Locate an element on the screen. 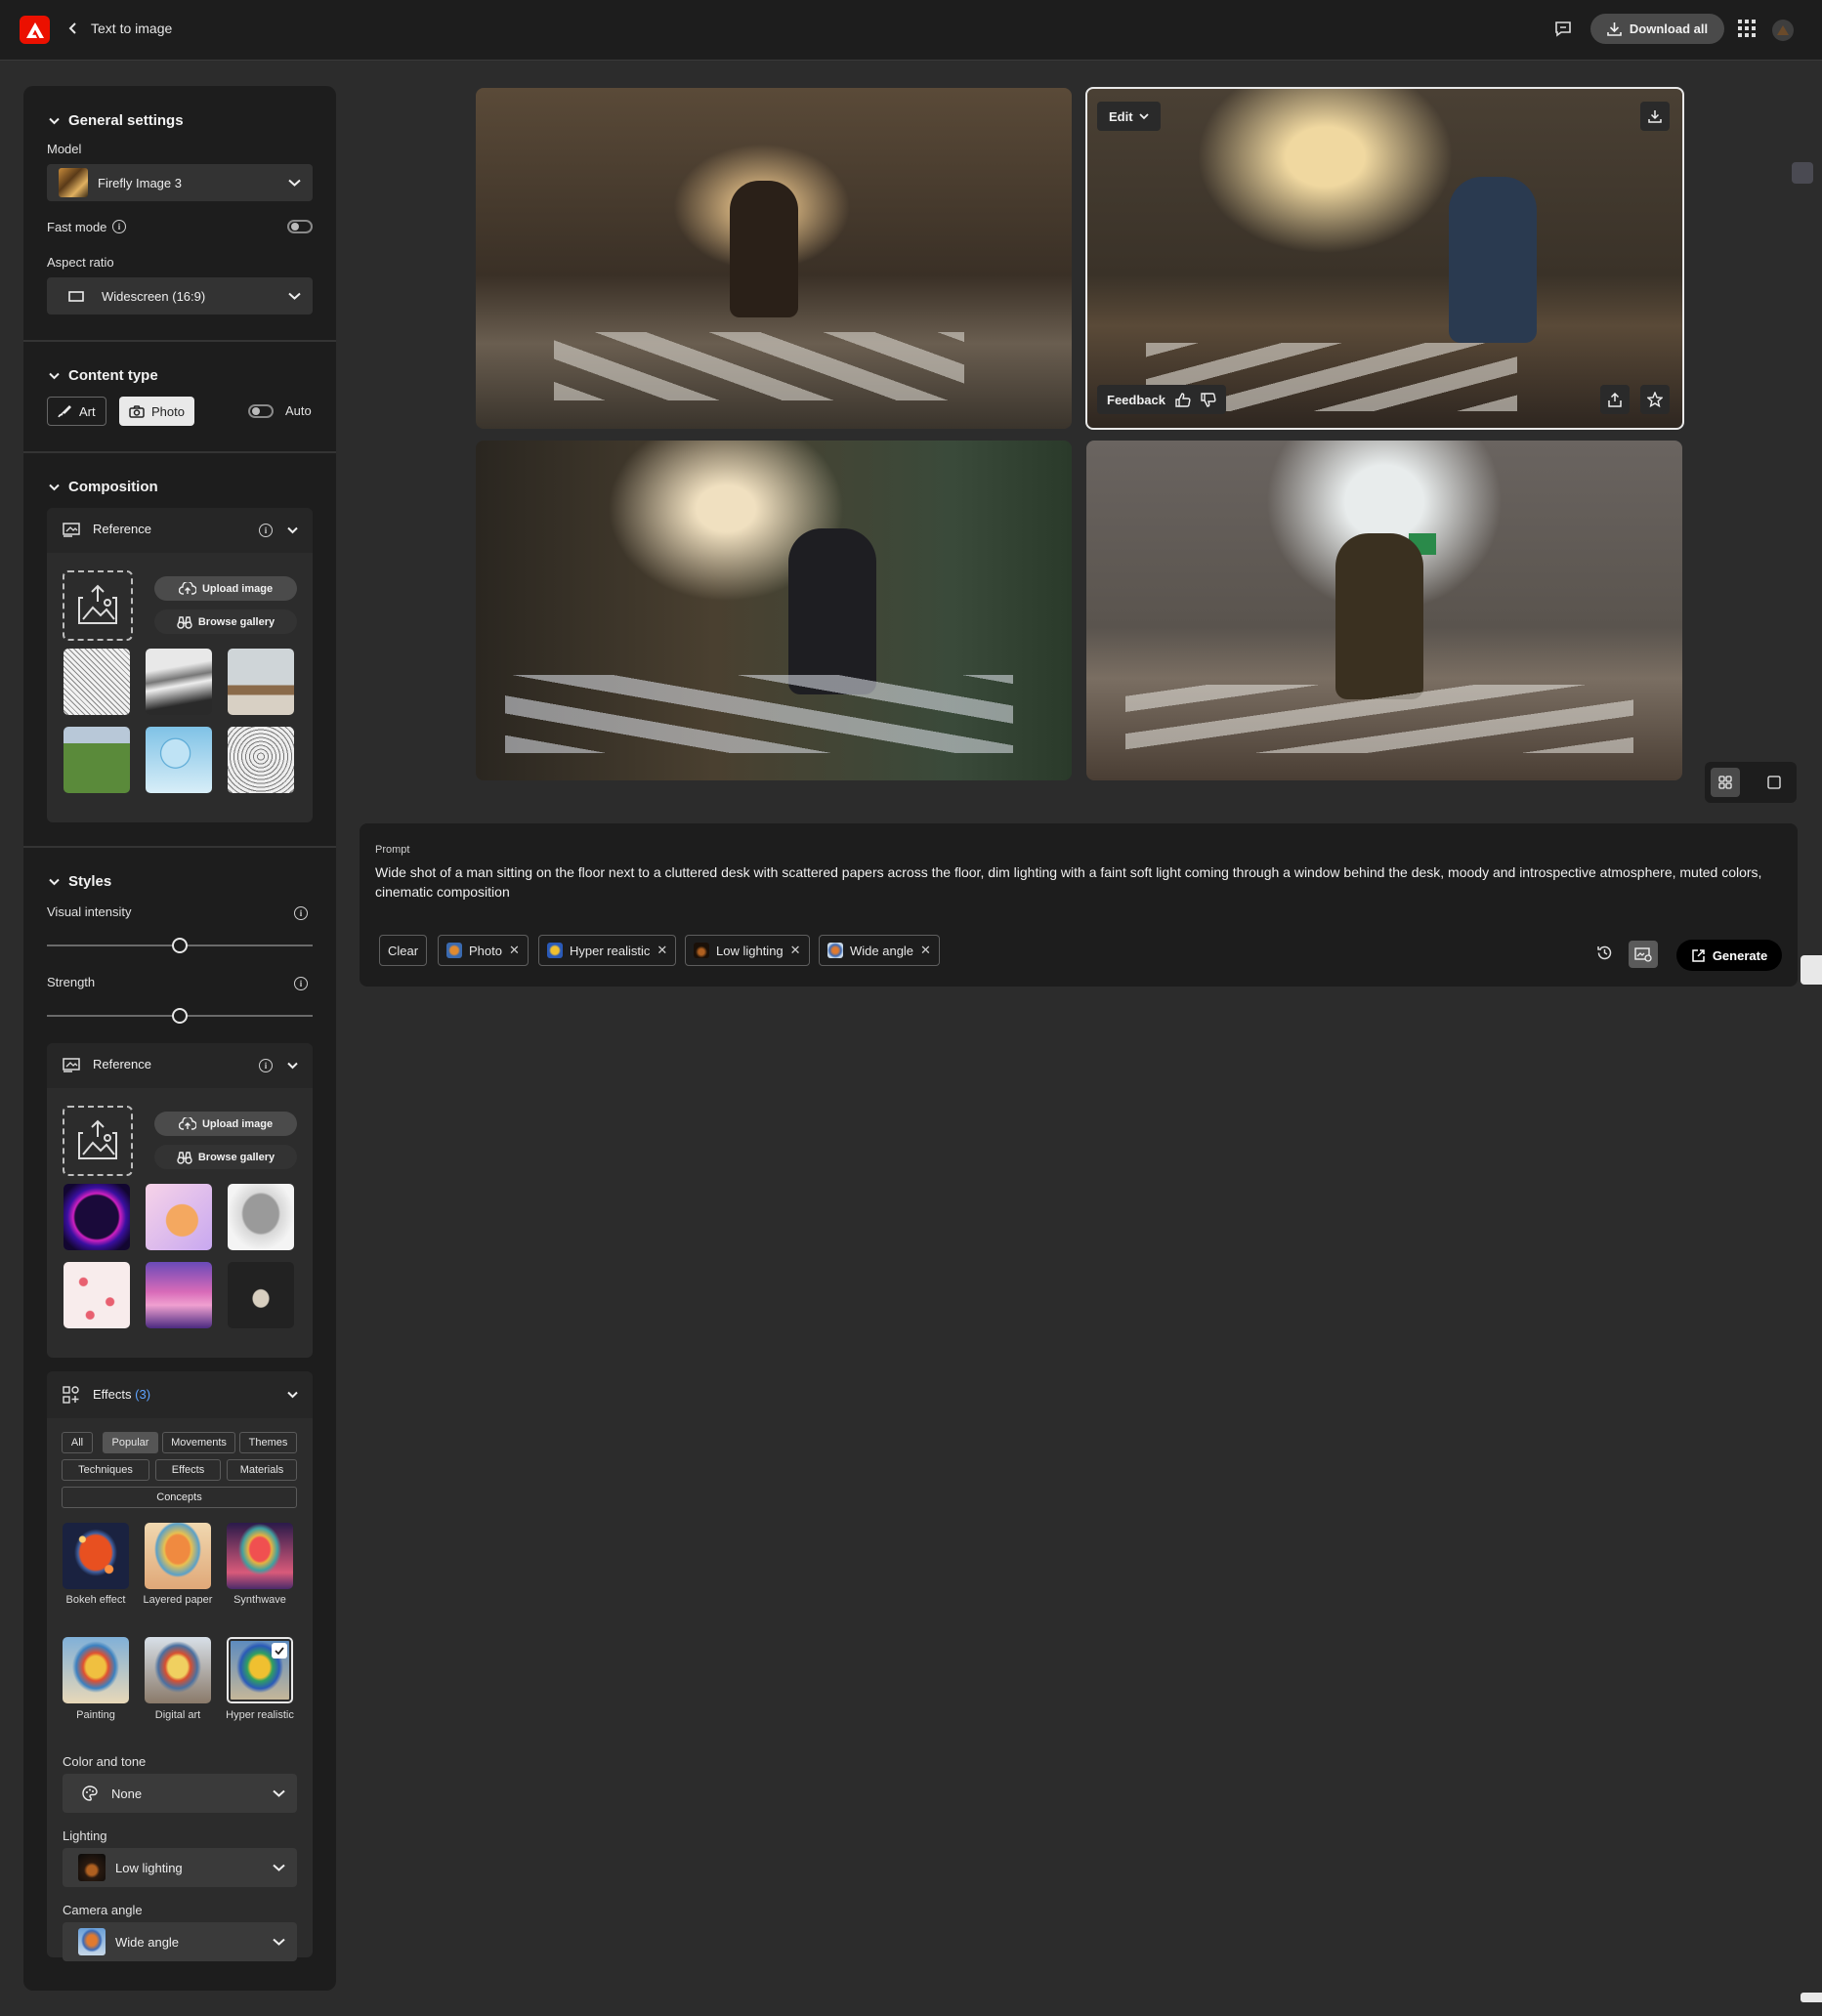 The height and width of the screenshot is (2016, 1822). generate-button: Generate is located at coordinates (1729, 955).